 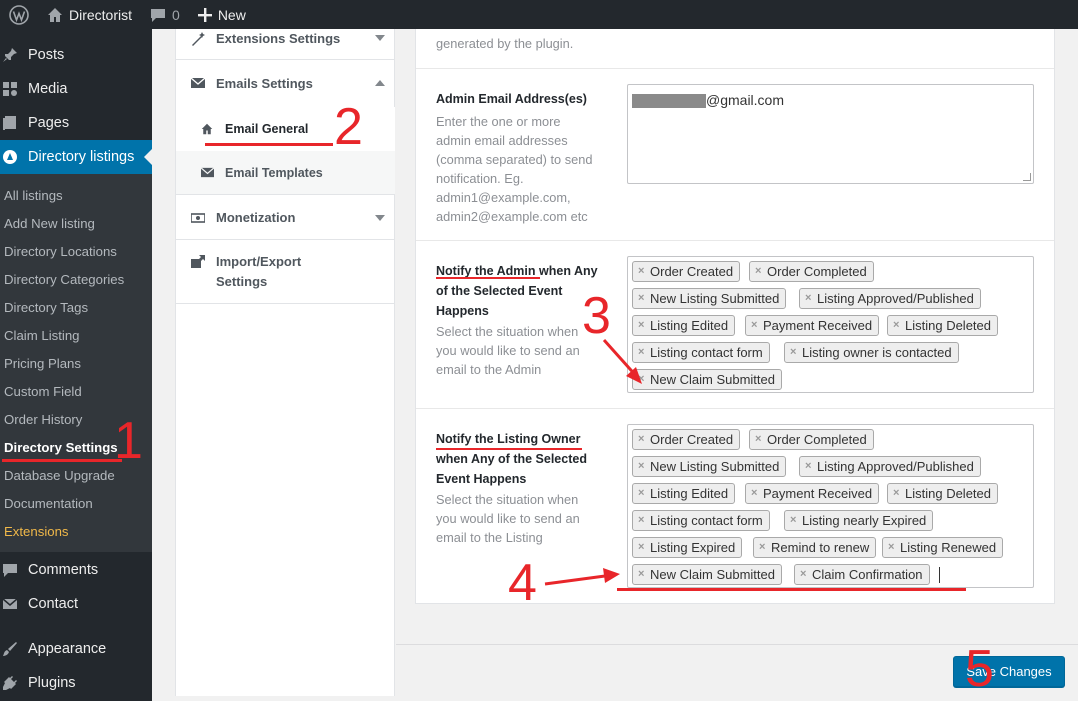 What do you see at coordinates (267, 129) in the screenshot?
I see `nav-email-general-label: Email General` at bounding box center [267, 129].